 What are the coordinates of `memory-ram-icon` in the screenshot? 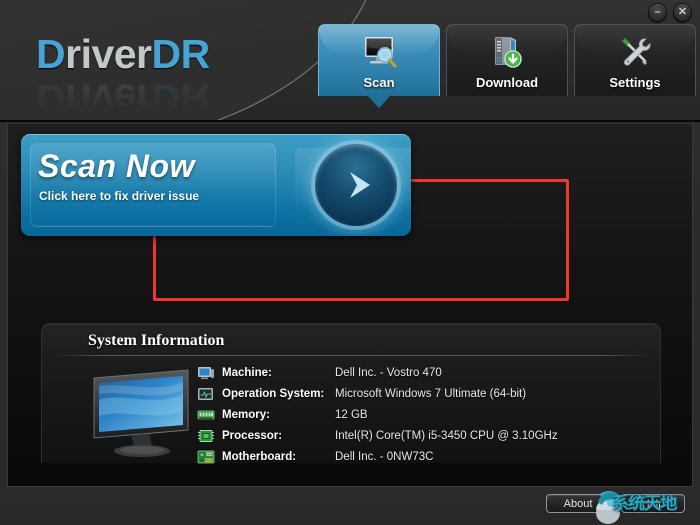 It's located at (206, 414).